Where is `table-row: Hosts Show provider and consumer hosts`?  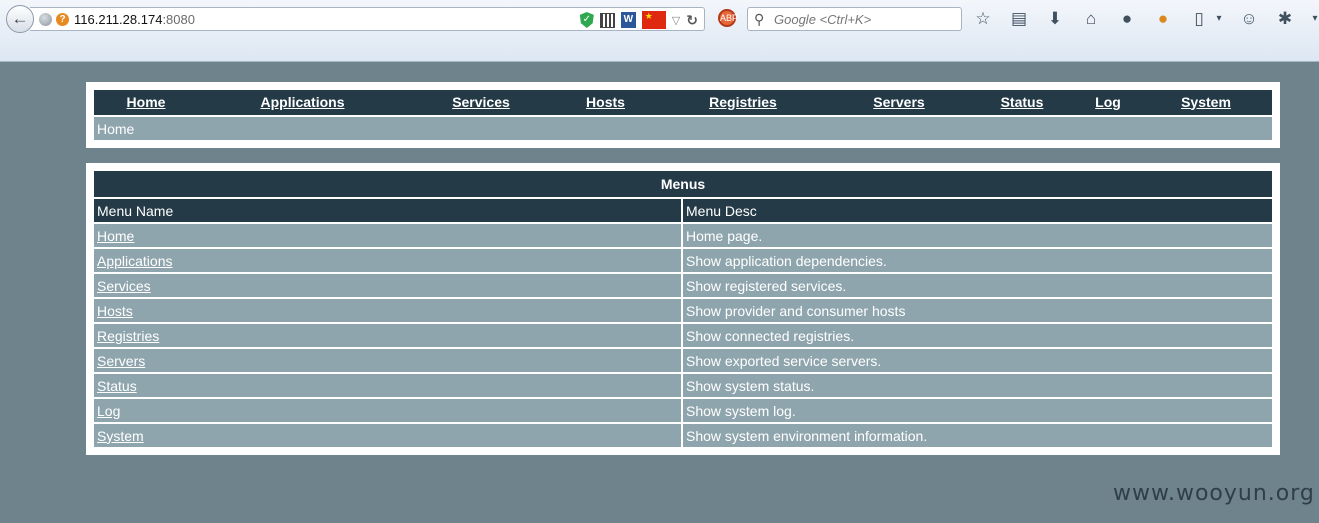
table-row: Hosts Show provider and consumer hosts is located at coordinates (683, 309).